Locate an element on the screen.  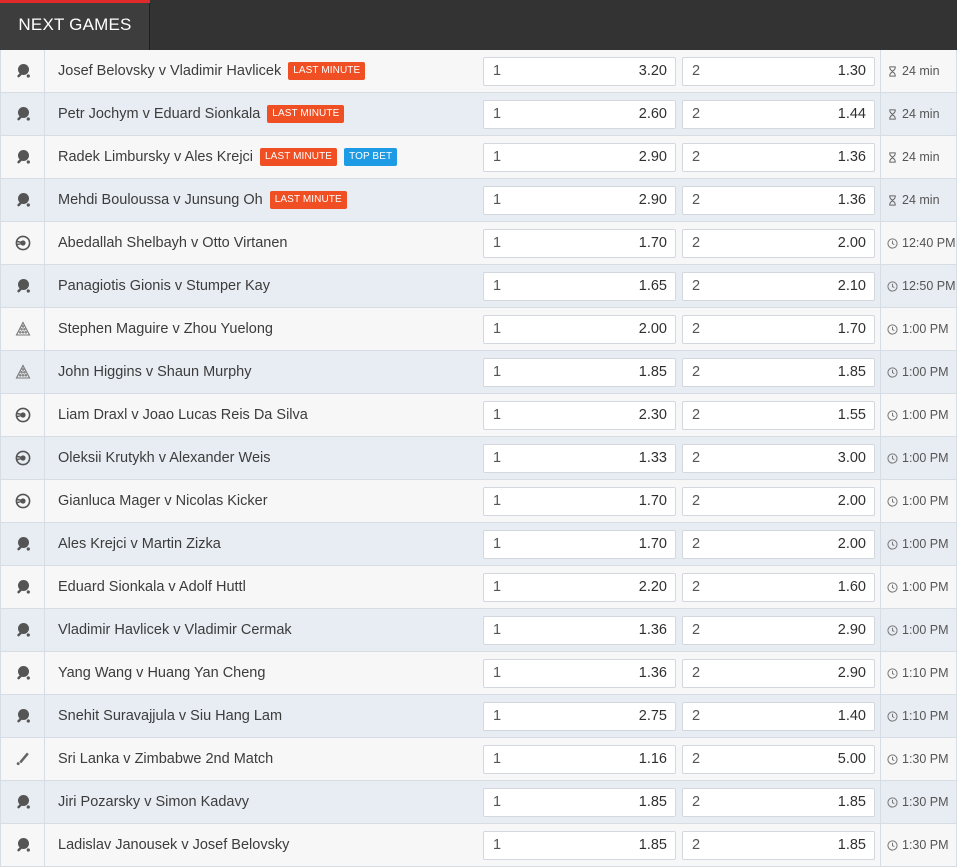
odd-button-home: 1 1.33 is located at coordinates (579, 458).